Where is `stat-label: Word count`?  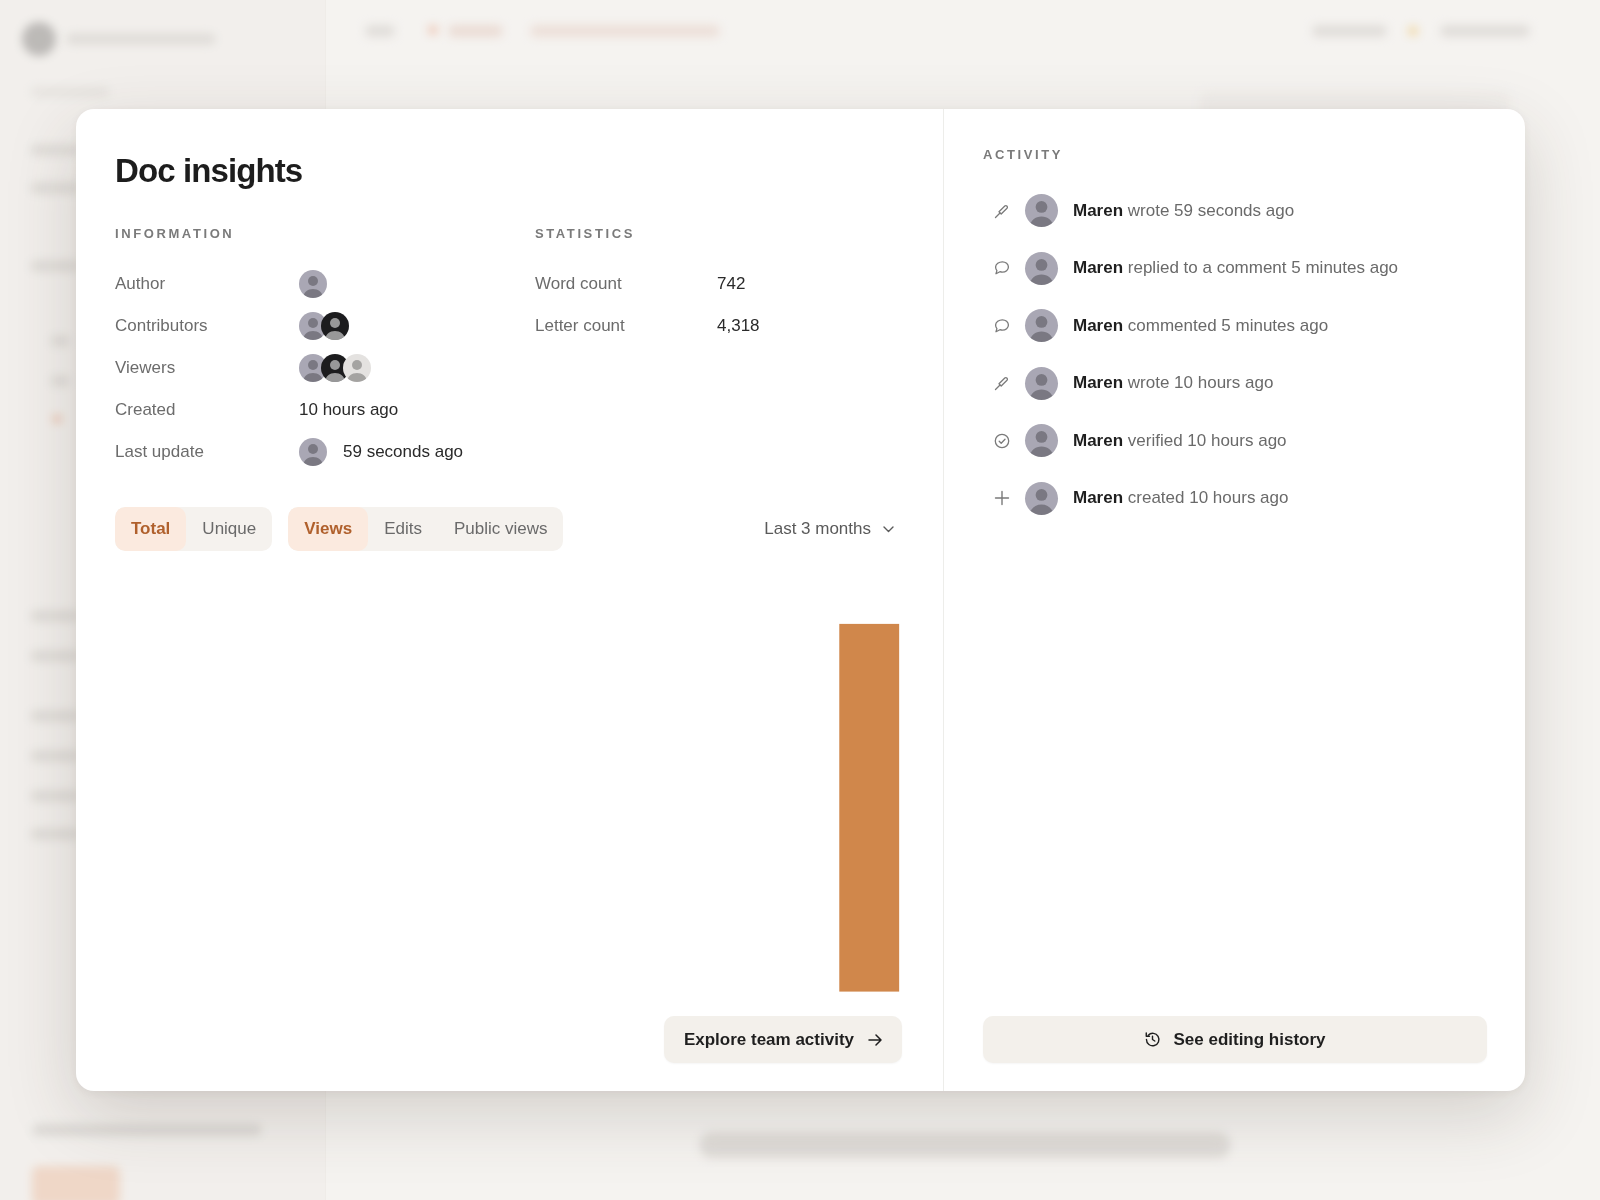 stat-label: Word count is located at coordinates (578, 284).